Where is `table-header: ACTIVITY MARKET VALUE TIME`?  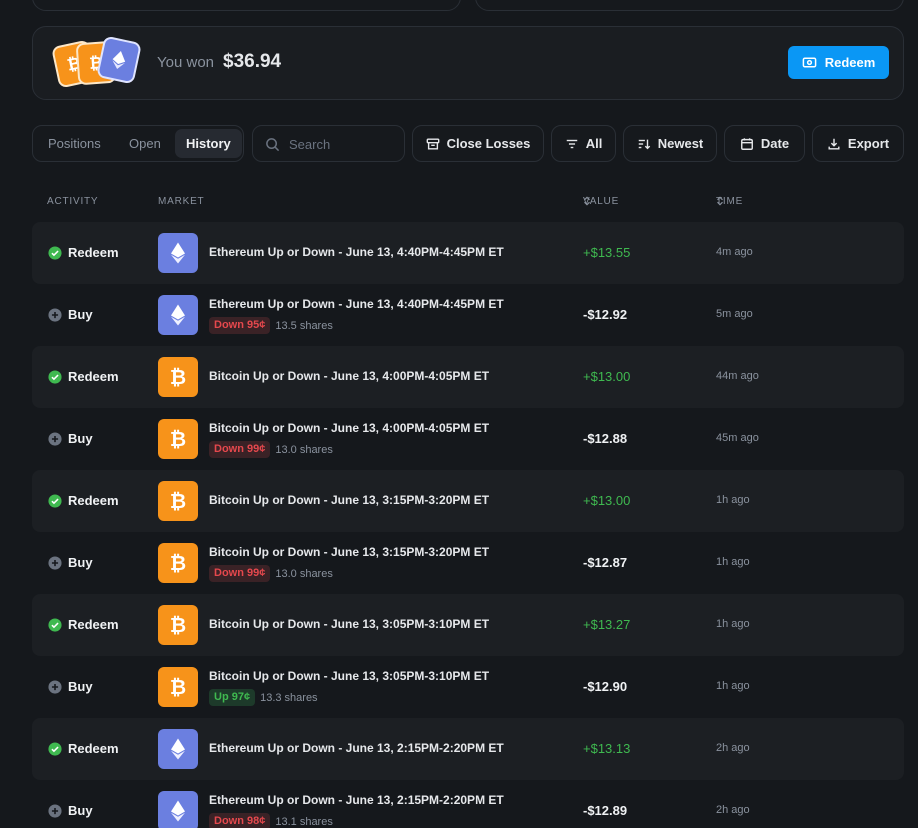 table-header: ACTIVITY MARKET VALUE TIME is located at coordinates (459, 203).